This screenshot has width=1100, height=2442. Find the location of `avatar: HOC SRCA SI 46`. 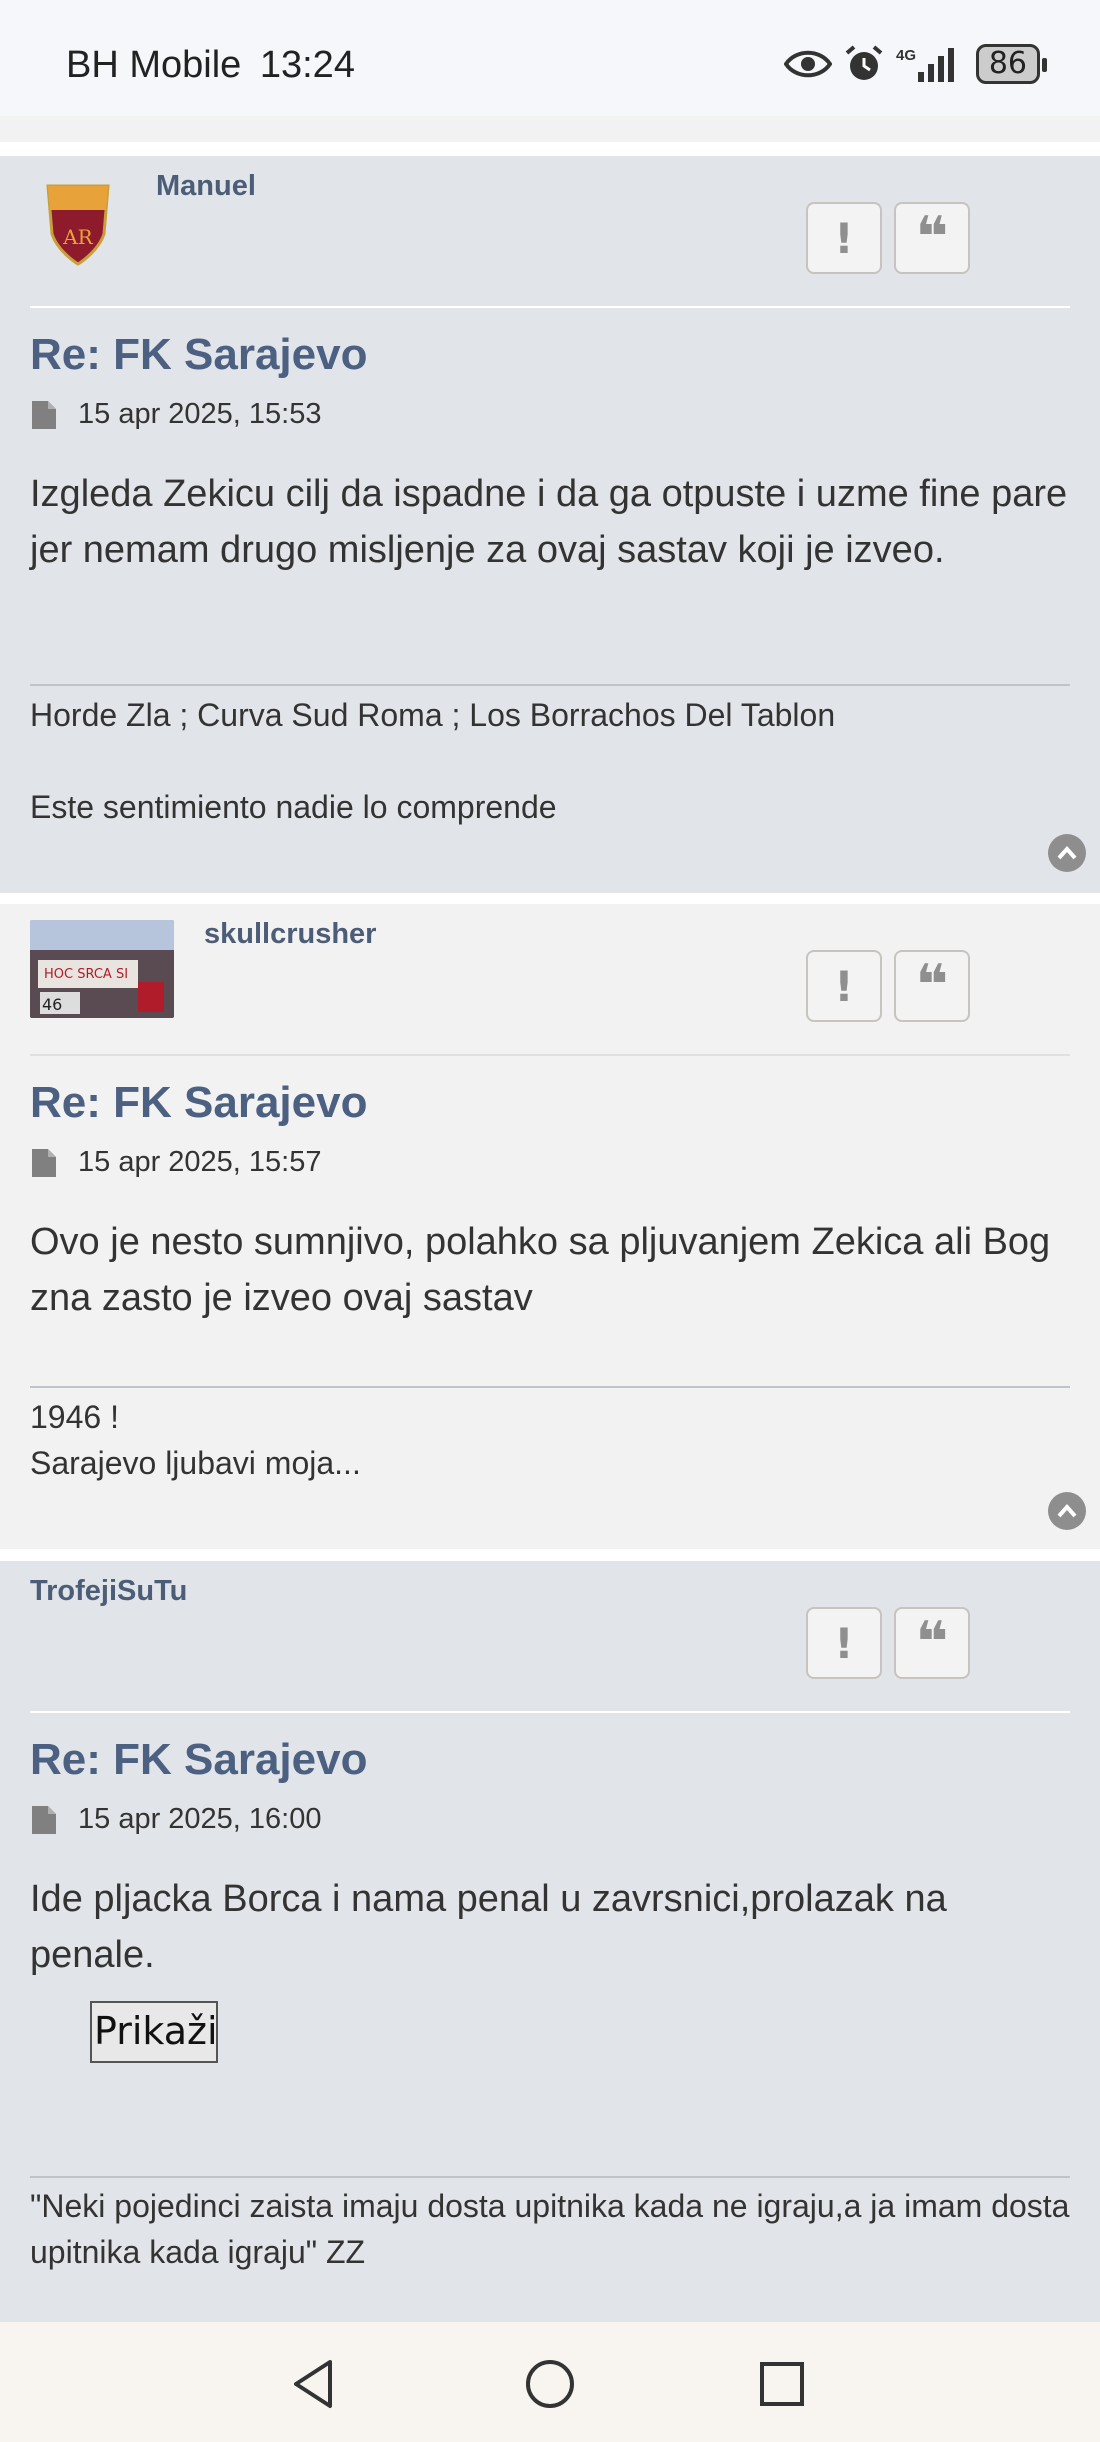

avatar: HOC SRCA SI 46 is located at coordinates (102, 969).